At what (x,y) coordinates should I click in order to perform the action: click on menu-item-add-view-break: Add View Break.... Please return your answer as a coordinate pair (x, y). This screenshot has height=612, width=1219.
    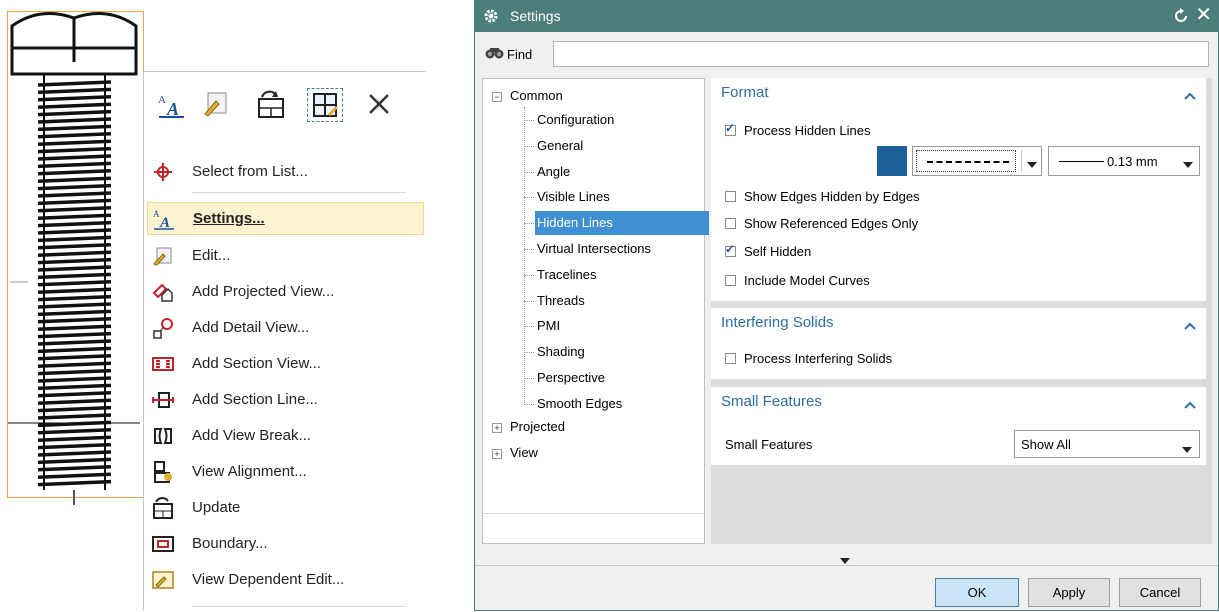
    Looking at the image, I should click on (282, 435).